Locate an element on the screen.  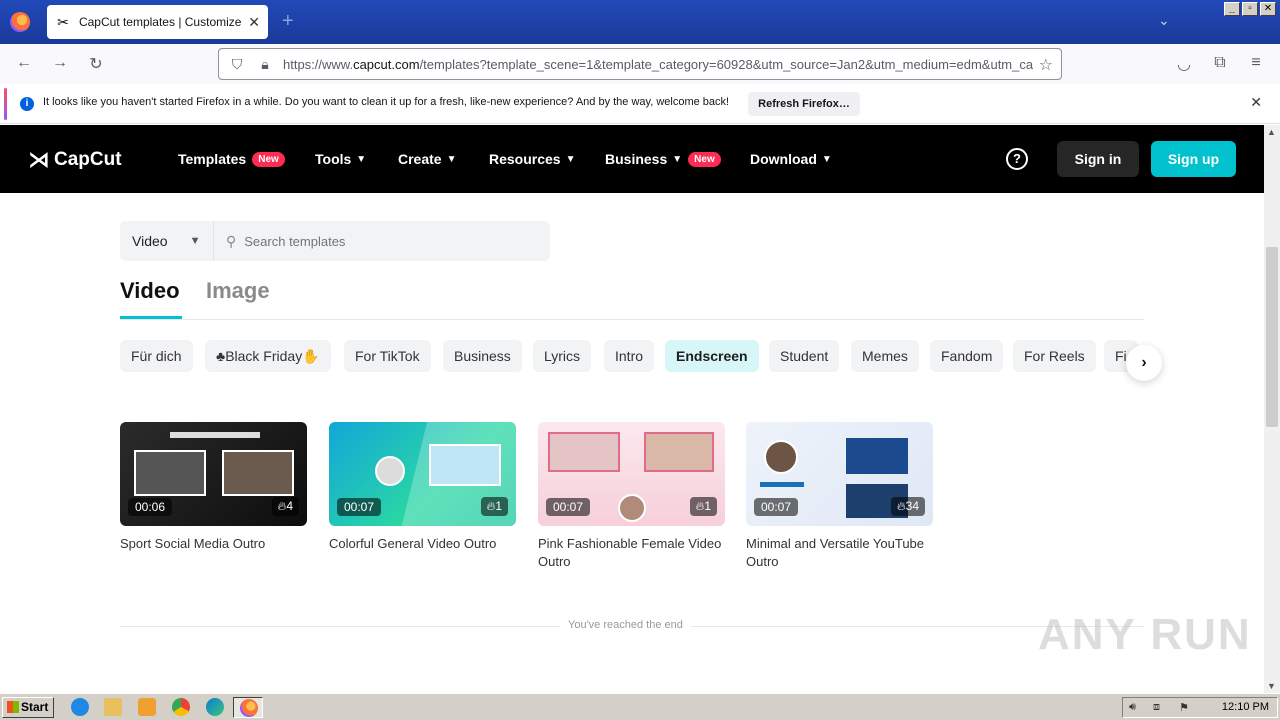
usage-count-badge: 🔥︎1 is located at coordinates (494, 506).